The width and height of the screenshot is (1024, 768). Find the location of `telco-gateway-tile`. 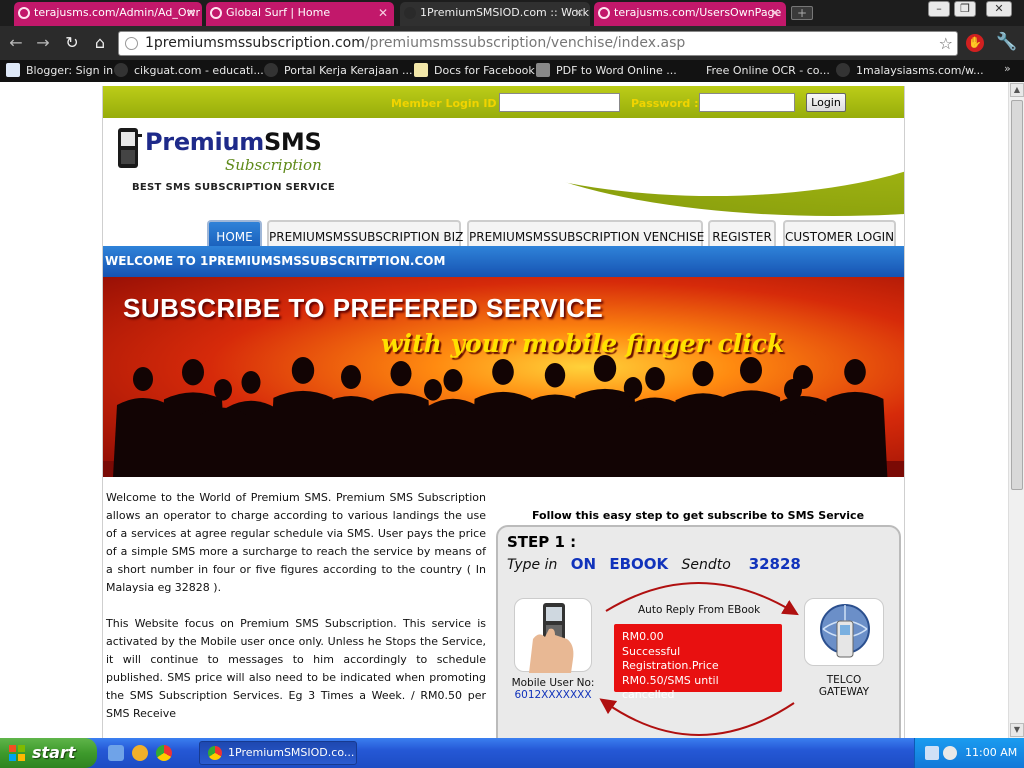

telco-gateway-tile is located at coordinates (844, 632).